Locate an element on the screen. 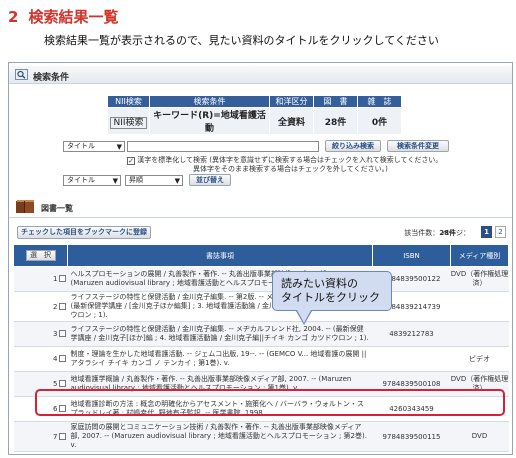 The width and height of the screenshot is (516, 458). select-all-button: 選 択 is located at coordinates (40, 255).